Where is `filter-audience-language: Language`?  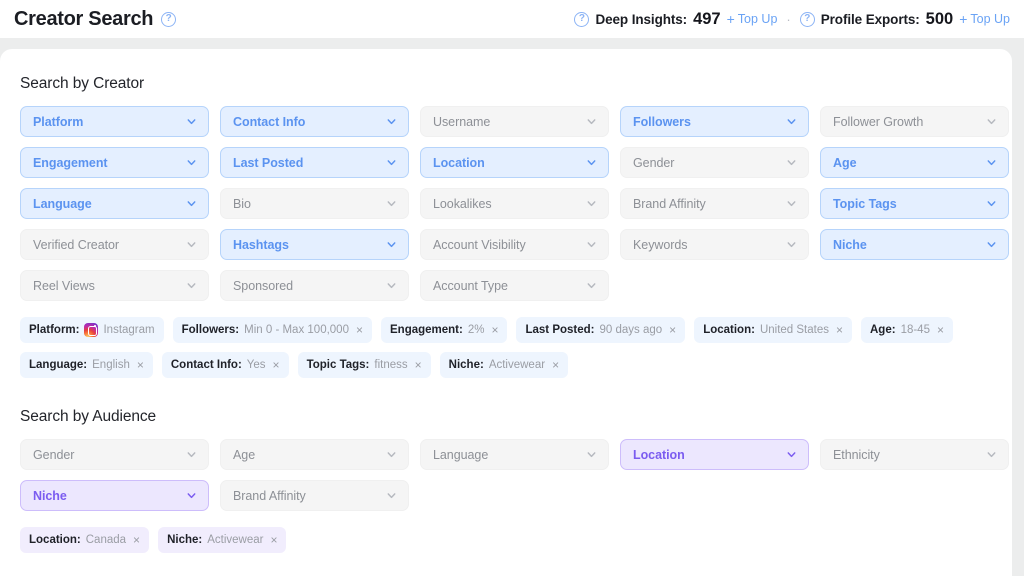 filter-audience-language: Language is located at coordinates (514, 454).